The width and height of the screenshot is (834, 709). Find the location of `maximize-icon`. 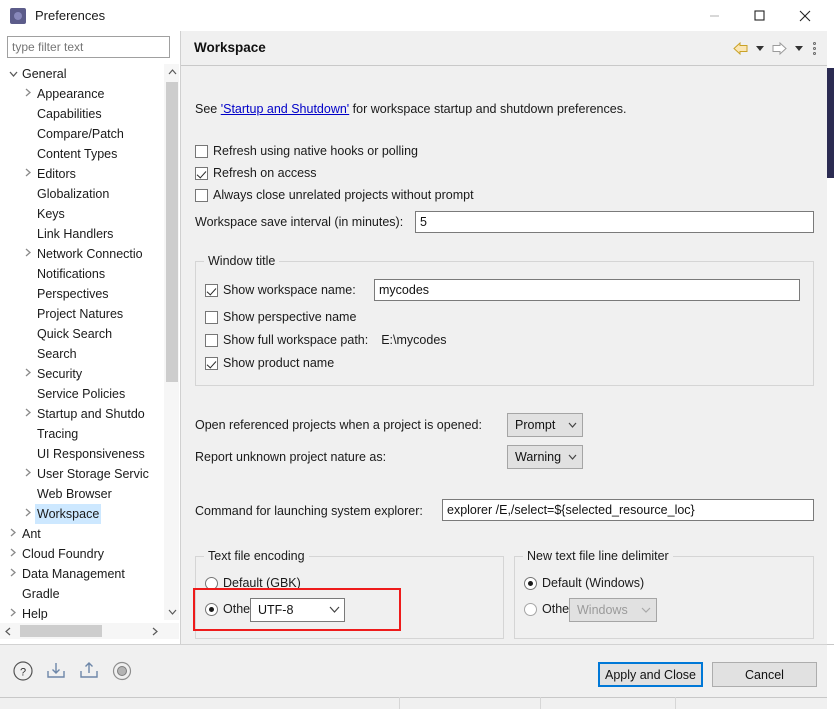

maximize-icon is located at coordinates (759, 15).